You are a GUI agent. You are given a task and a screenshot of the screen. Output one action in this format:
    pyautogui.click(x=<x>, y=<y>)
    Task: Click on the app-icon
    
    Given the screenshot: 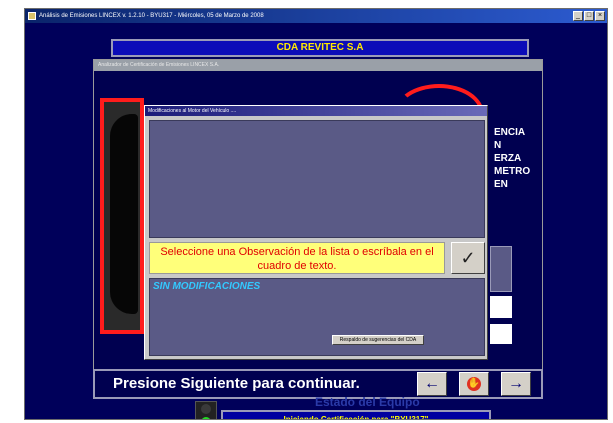 What is the action you would take?
    pyautogui.click(x=32, y=16)
    